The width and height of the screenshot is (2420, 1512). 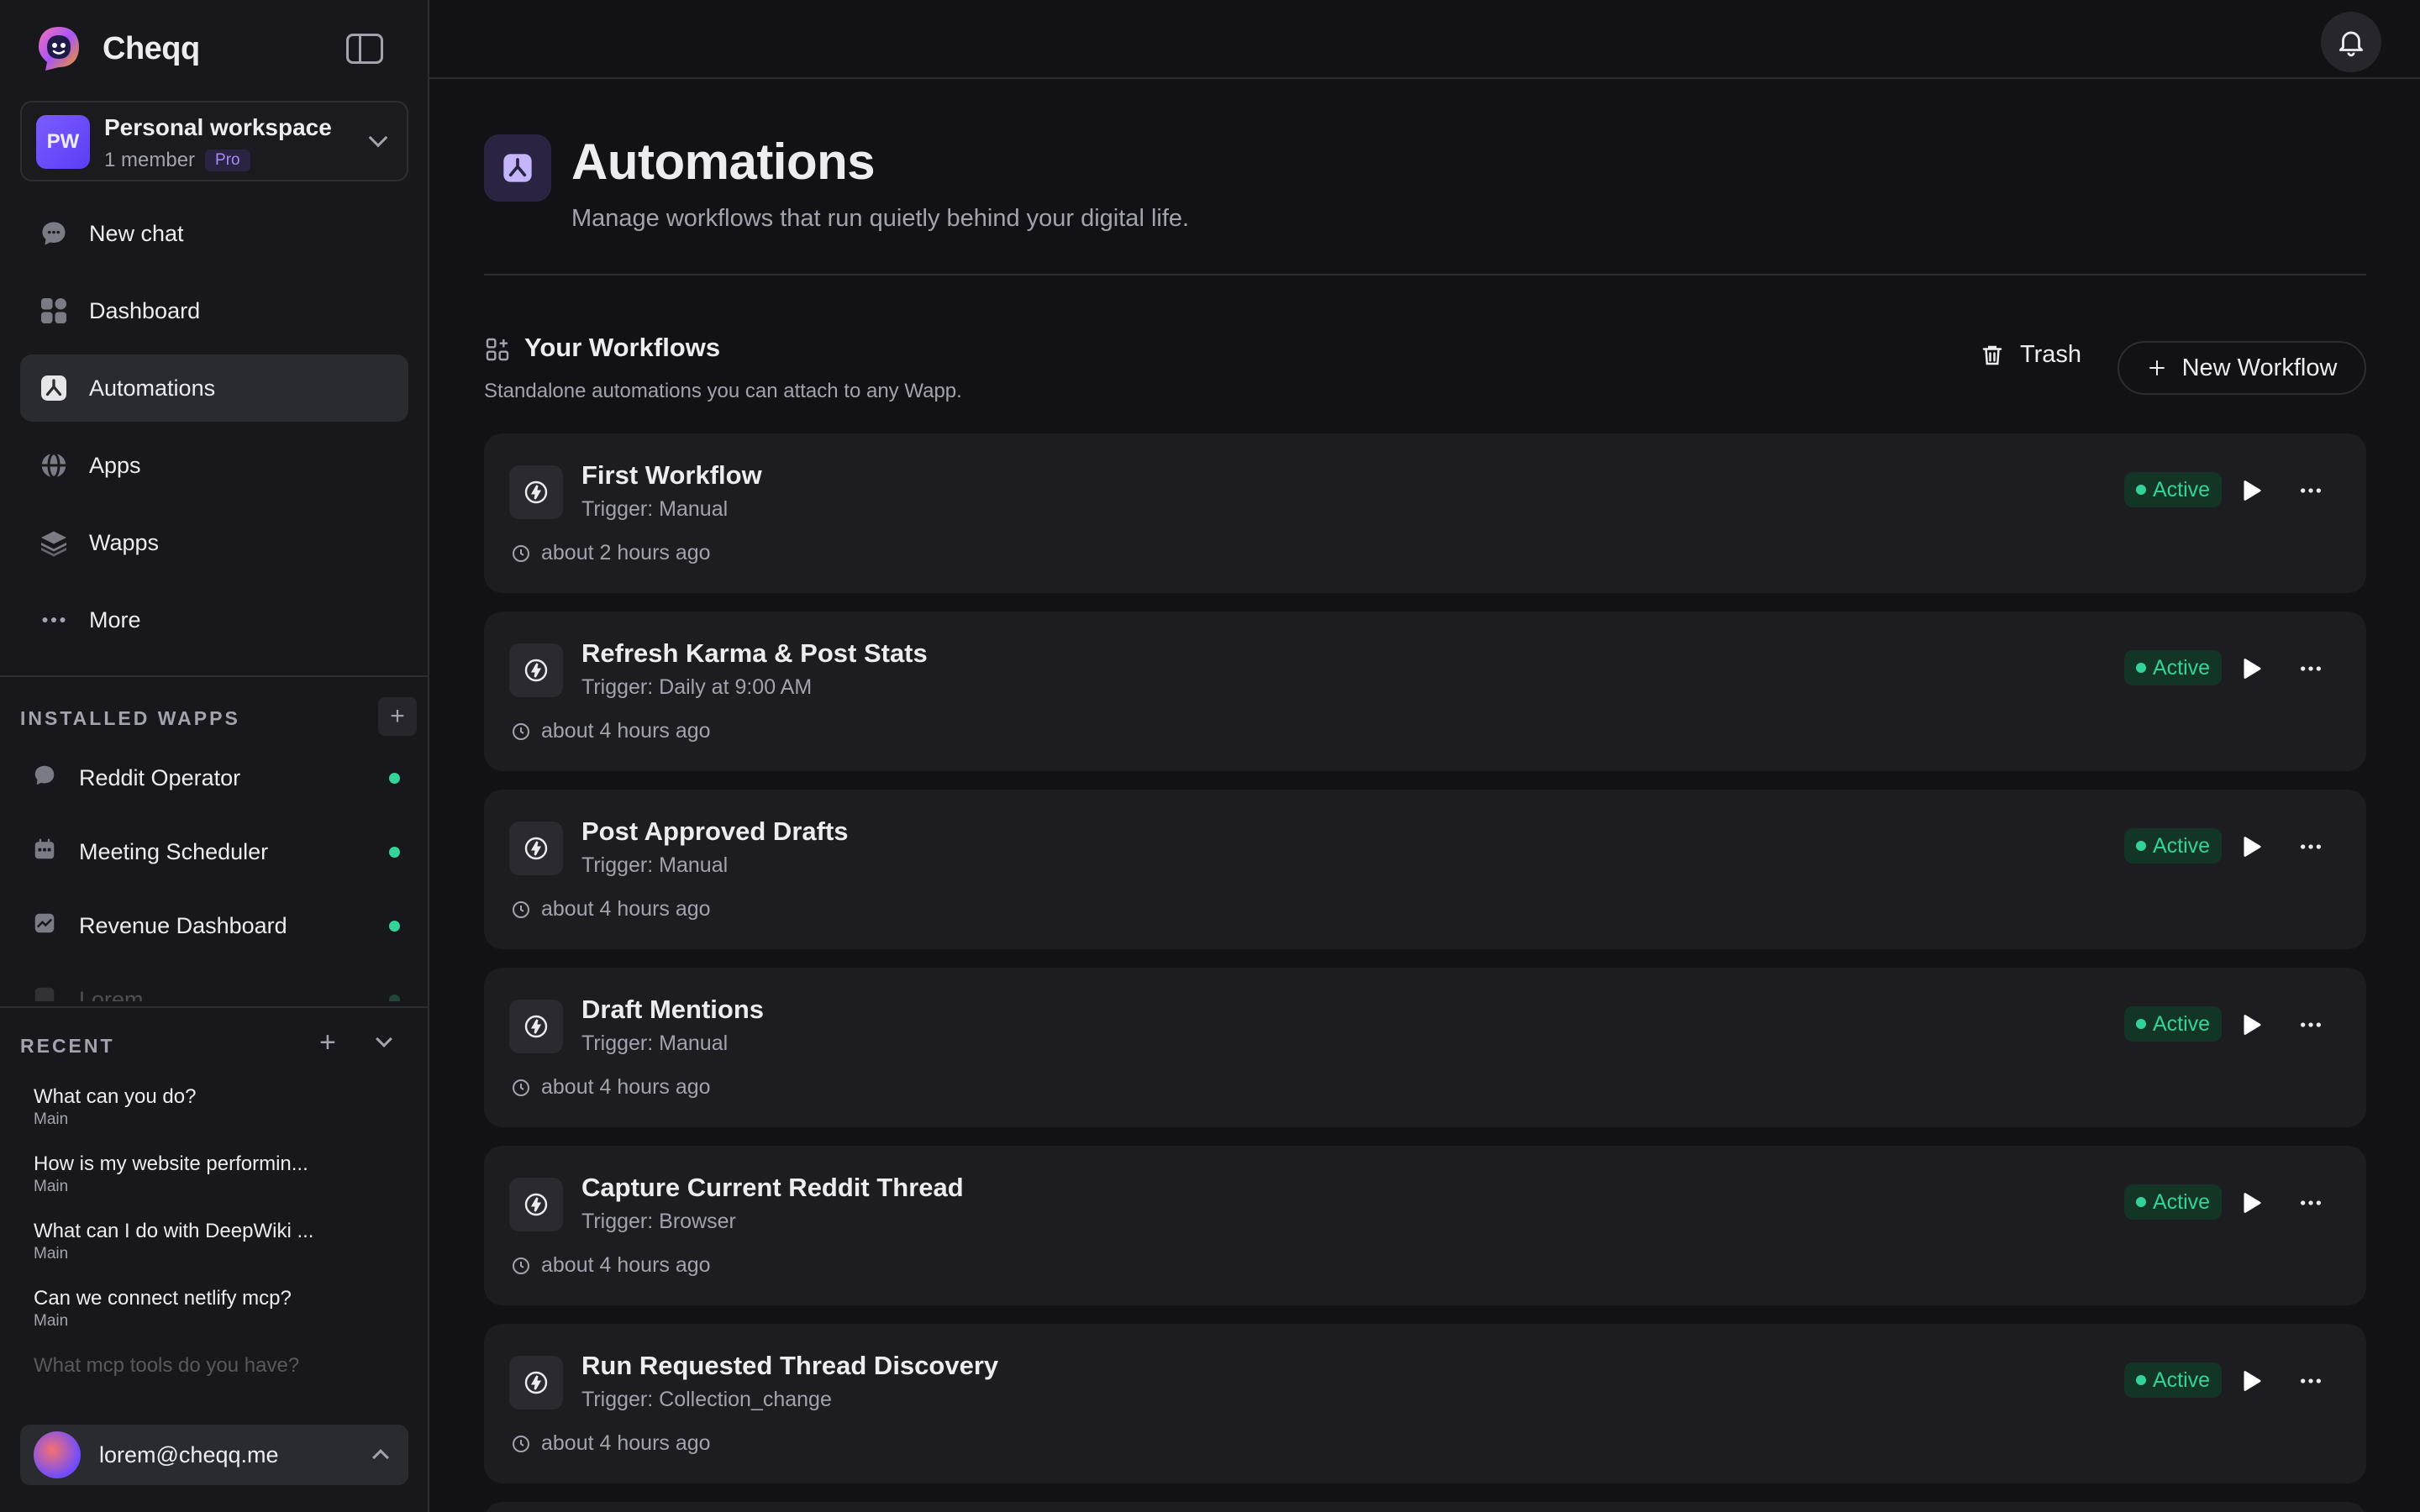 I want to click on nav-item-wapps: Wapps, so click(x=214, y=542).